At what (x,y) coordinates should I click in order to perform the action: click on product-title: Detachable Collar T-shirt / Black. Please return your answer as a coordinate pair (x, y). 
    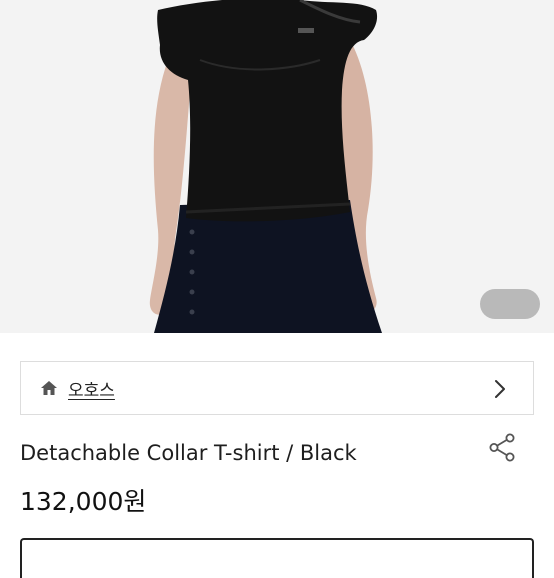
    Looking at the image, I should click on (188, 453).